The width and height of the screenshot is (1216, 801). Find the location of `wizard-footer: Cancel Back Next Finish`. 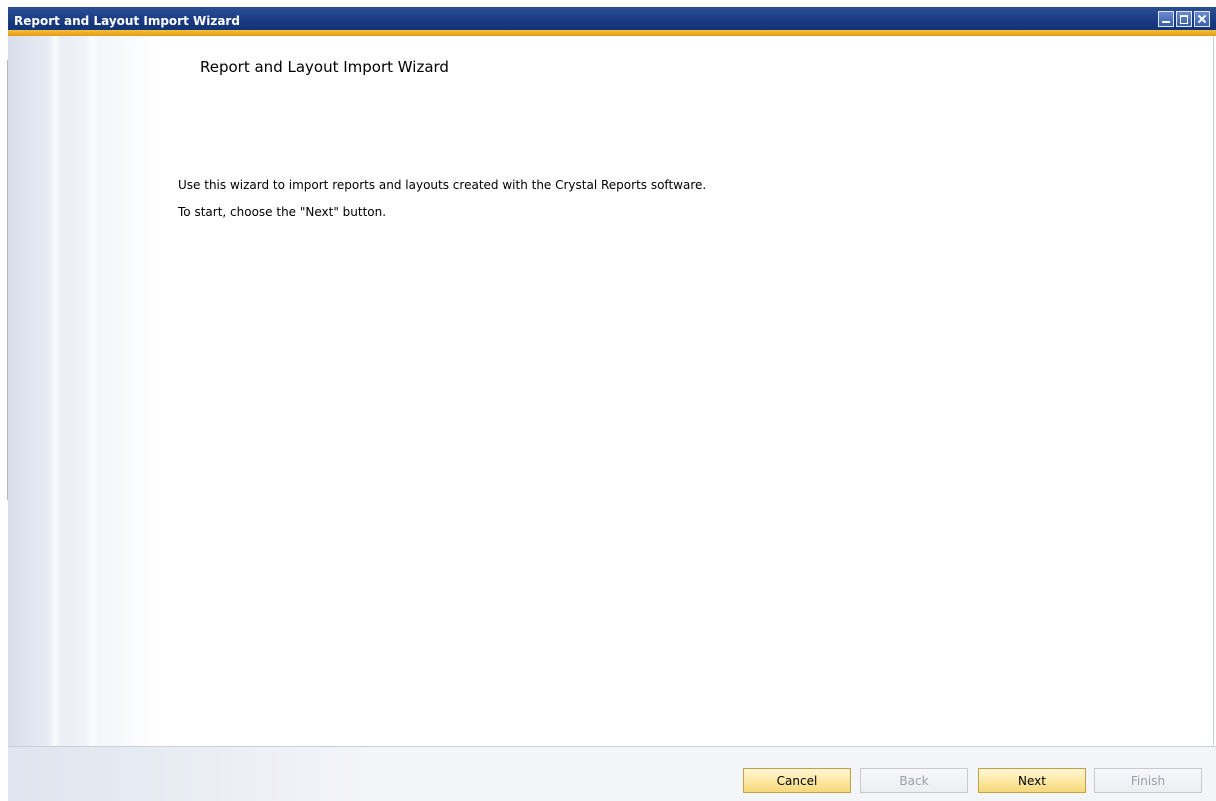

wizard-footer: Cancel Back Next Finish is located at coordinates (612, 773).